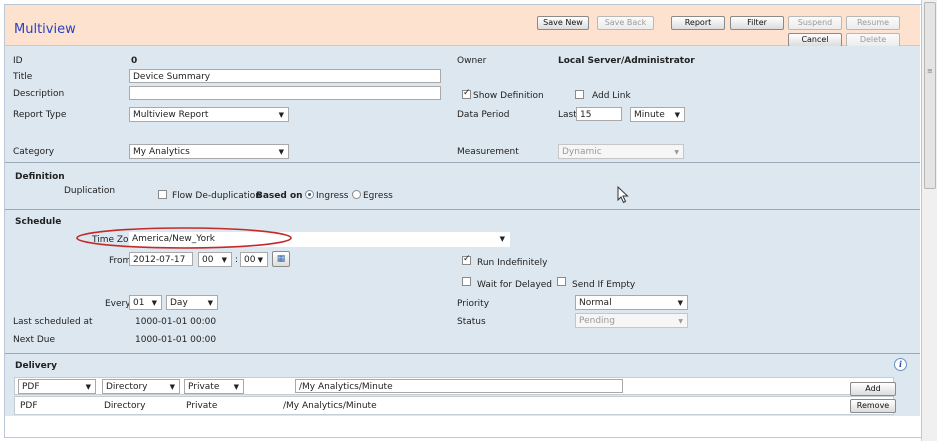 This screenshot has height=441, width=937. Describe the element at coordinates (815, 40) in the screenshot. I see `cancel-button: Cancel` at that location.